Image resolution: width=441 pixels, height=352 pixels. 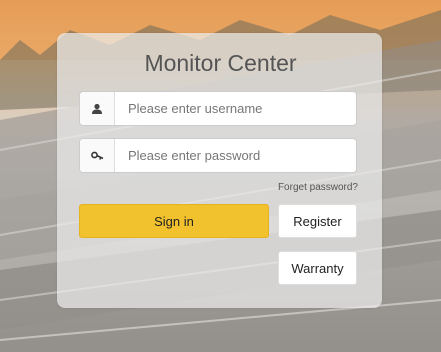 I want to click on password-field, so click(x=218, y=155).